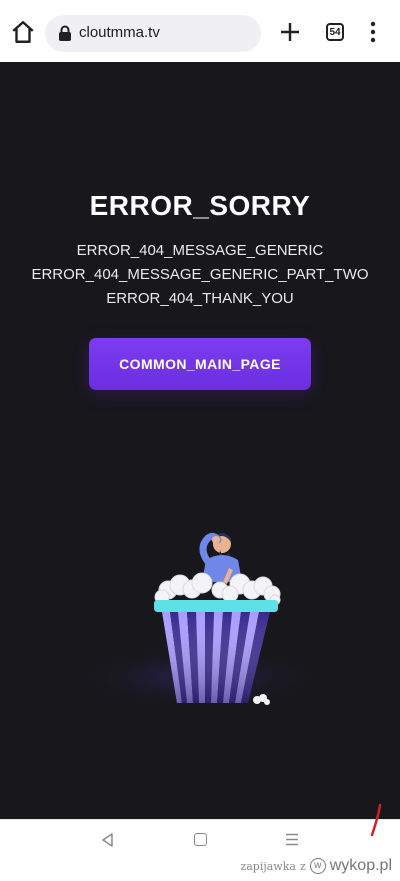 Image resolution: width=400 pixels, height=881 pixels. I want to click on wykop-logo-icon: w, so click(317, 866).